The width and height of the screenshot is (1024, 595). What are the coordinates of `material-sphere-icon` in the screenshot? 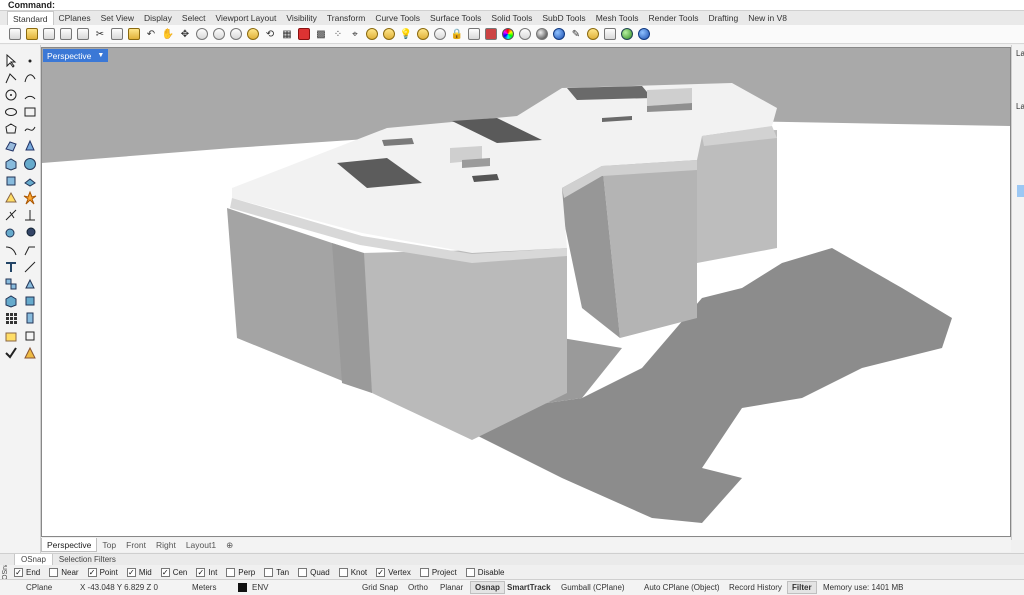 It's located at (525, 34).